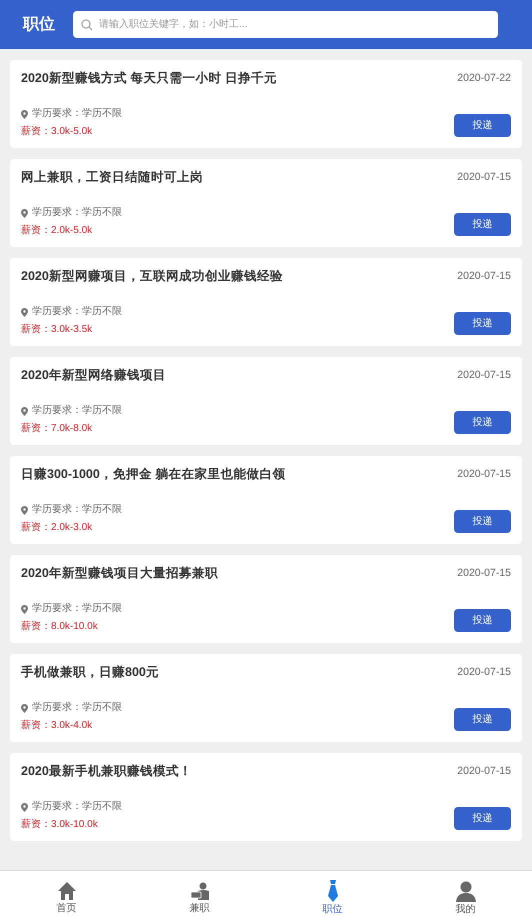 The width and height of the screenshot is (532, 924). What do you see at coordinates (266, 104) in the screenshot?
I see `job-card: 2020新型赚钱方式 每天只需一小时 日挣千元 2020-07-22 学历要求：学历不限 薪资：3.0k-5.0k 投递` at bounding box center [266, 104].